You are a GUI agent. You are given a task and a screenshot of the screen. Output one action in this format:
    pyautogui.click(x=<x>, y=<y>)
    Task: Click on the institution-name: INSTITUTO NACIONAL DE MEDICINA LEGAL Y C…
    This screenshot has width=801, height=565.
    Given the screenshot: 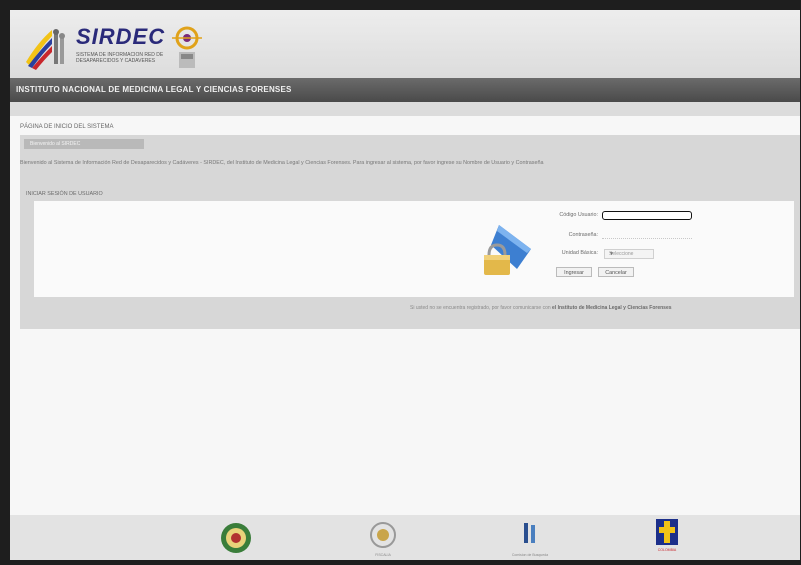 What is the action you would take?
    pyautogui.click(x=154, y=89)
    